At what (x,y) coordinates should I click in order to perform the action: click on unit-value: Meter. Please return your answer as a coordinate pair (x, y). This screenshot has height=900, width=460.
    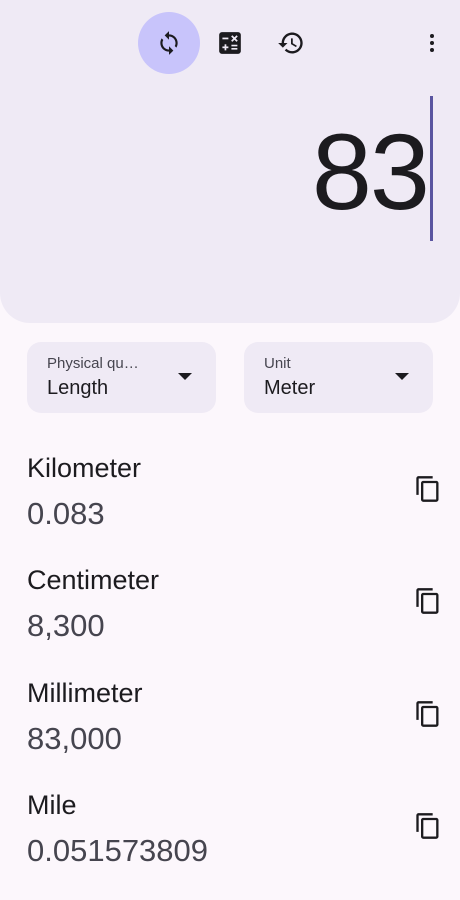
    Looking at the image, I should click on (290, 388).